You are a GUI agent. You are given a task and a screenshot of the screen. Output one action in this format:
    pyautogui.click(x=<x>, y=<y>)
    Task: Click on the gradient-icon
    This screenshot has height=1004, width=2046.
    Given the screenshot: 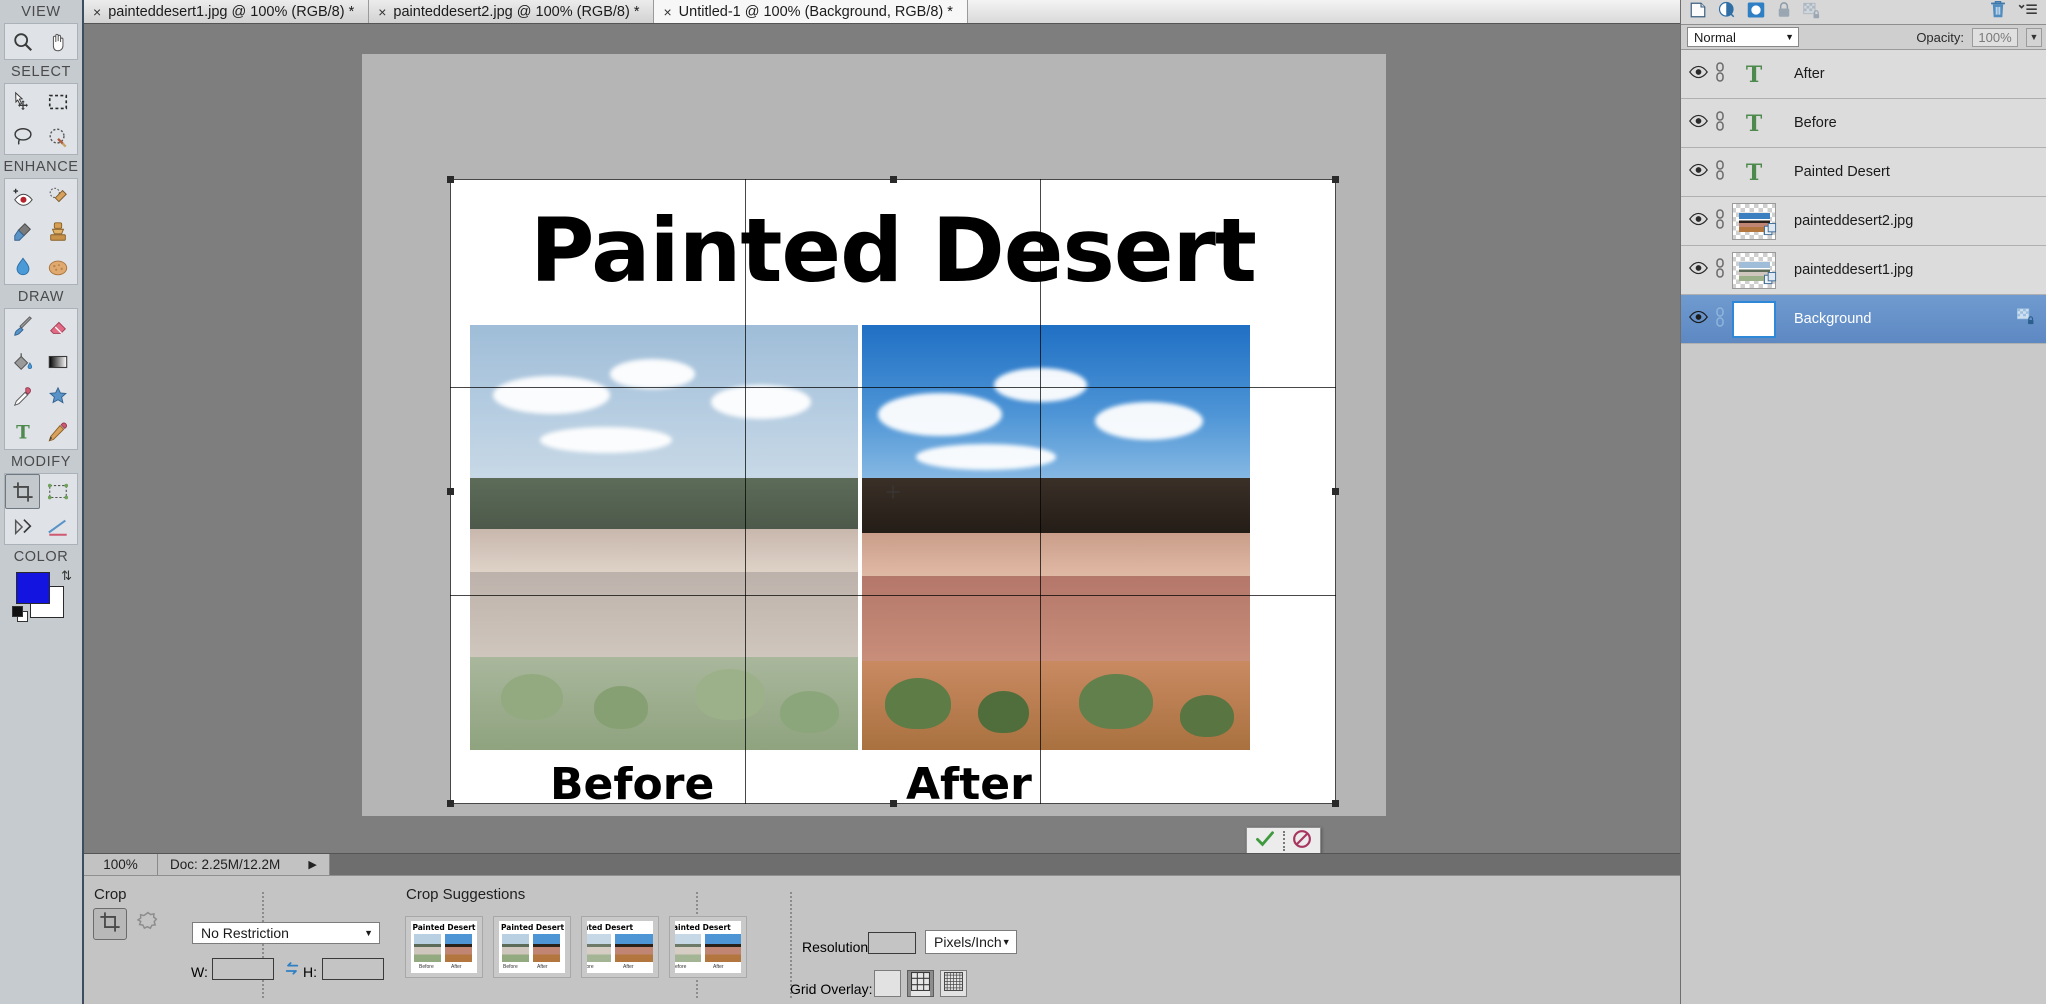 What is the action you would take?
    pyautogui.click(x=58, y=362)
    